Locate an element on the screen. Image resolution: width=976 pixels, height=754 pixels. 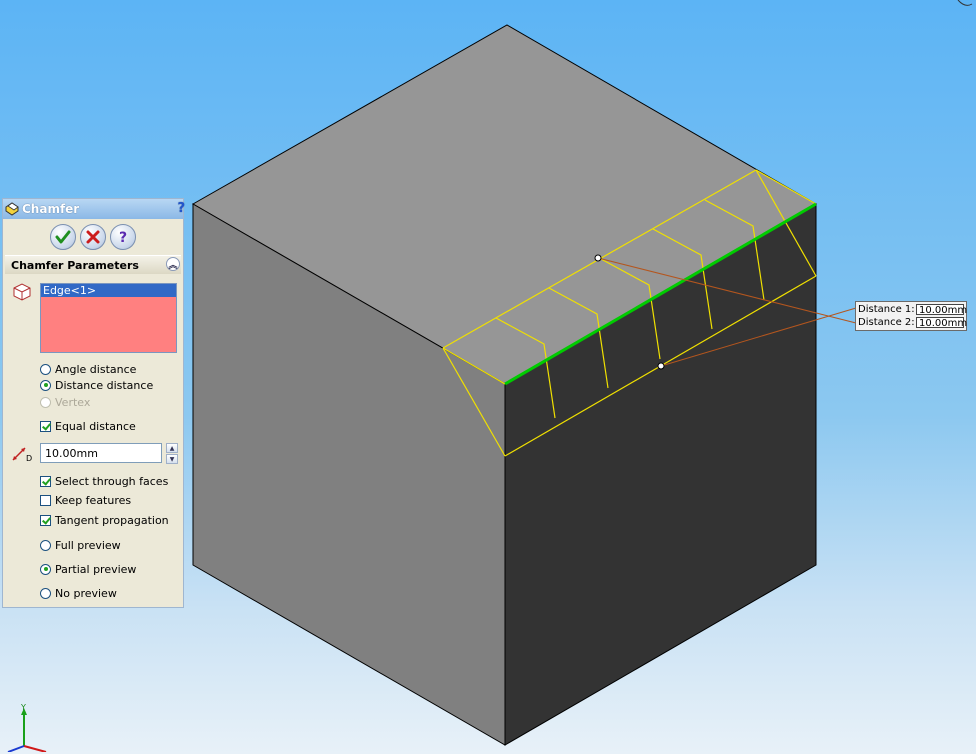
equal-distance-label: Equal distance is located at coordinates (95, 426).